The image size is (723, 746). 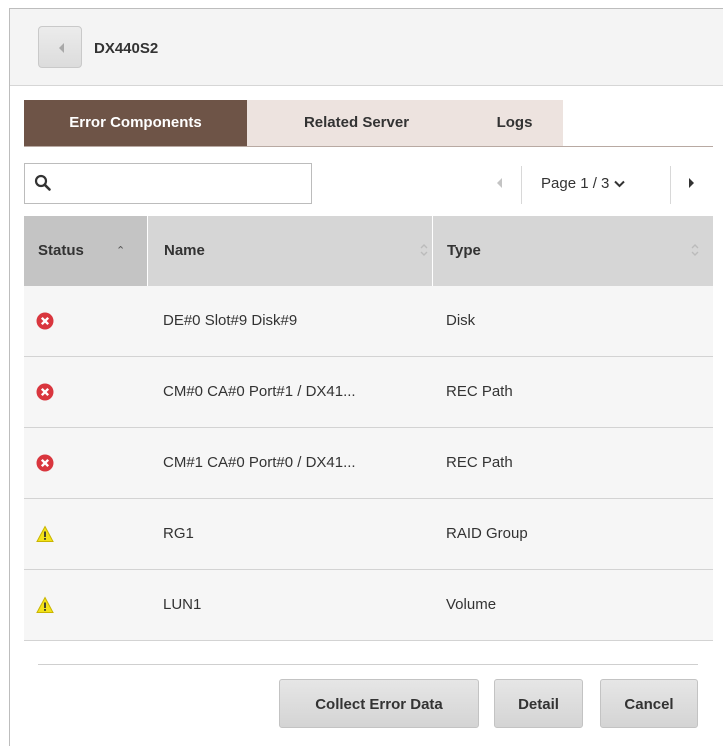 I want to click on back-button, so click(x=60, y=47).